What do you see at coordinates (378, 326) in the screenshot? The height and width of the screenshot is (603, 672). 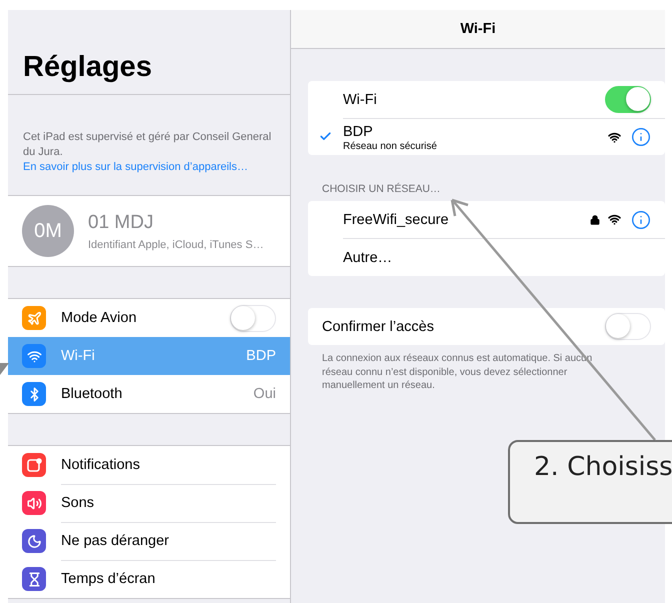 I see `ask-join-label: Confirmer l’accès` at bounding box center [378, 326].